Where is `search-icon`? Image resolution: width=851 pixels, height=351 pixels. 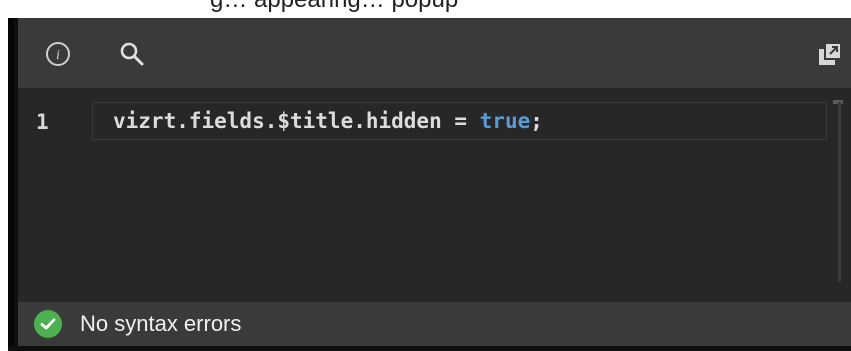
search-icon is located at coordinates (132, 54).